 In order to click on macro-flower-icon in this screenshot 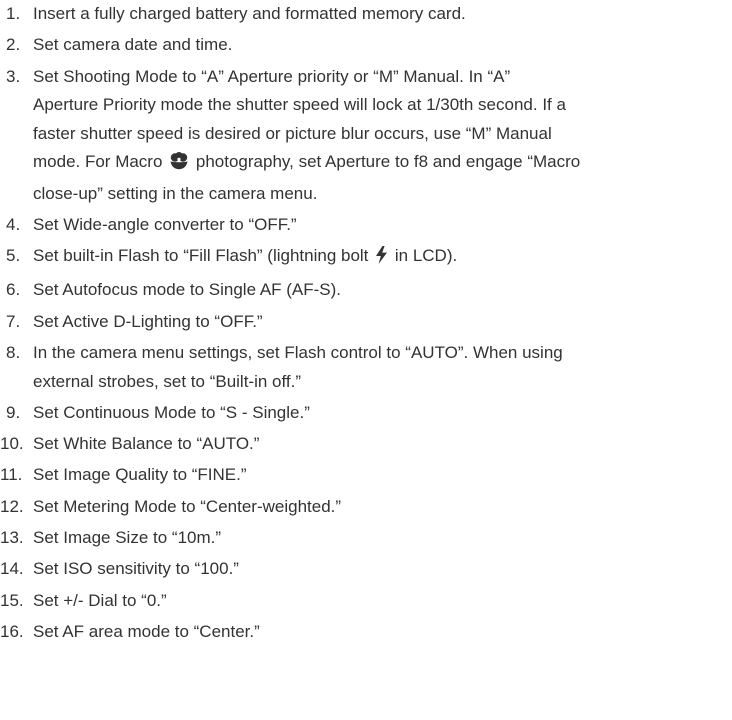, I will do `click(179, 165)`.